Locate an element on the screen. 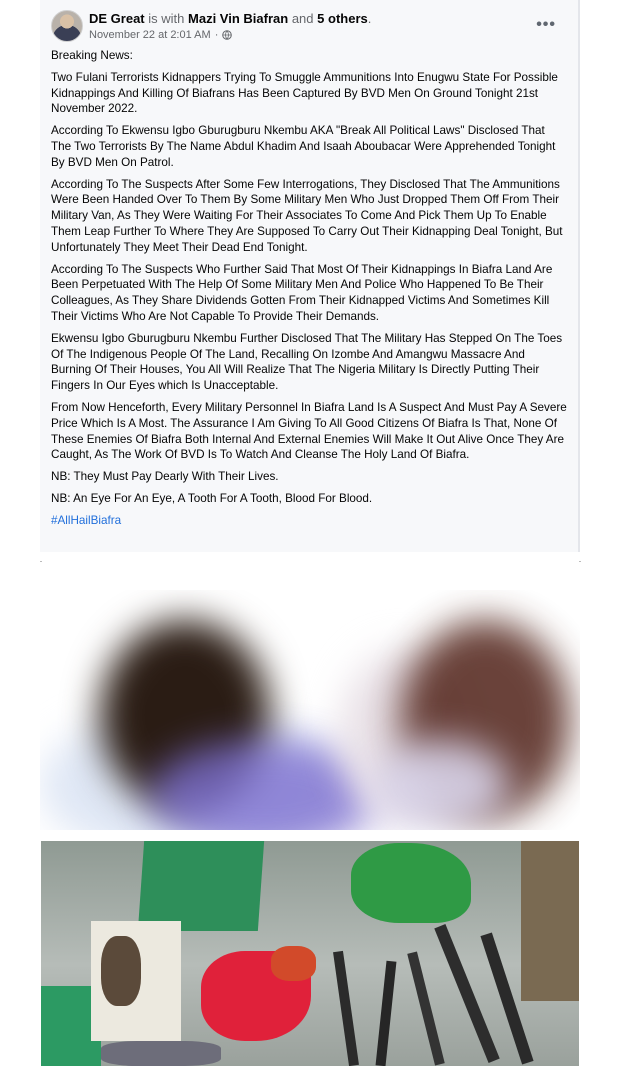 The height and width of the screenshot is (1066, 640). post-meta: November 22 at 2:01 AM · is located at coordinates (161, 35).